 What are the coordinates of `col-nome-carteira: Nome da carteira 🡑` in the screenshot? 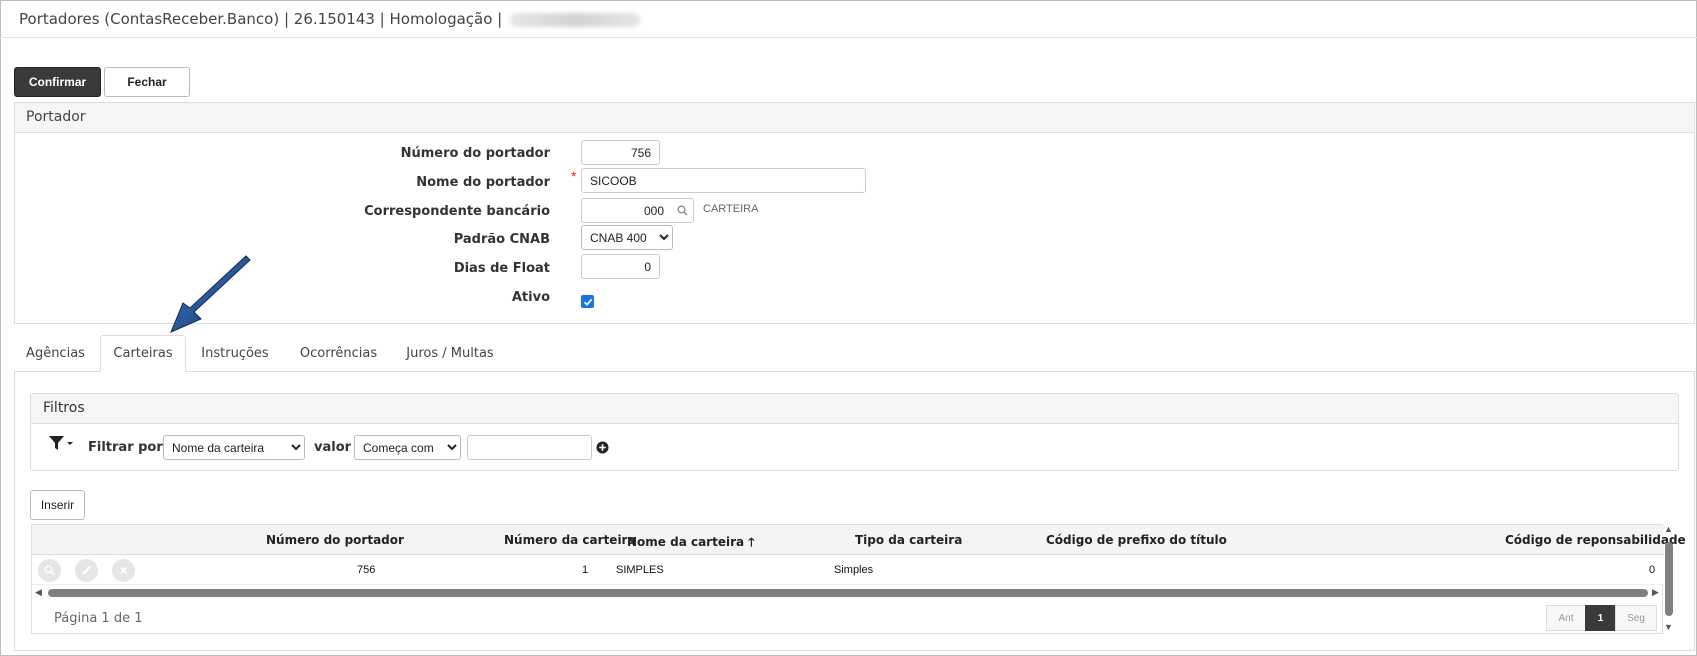 It's located at (691, 543).